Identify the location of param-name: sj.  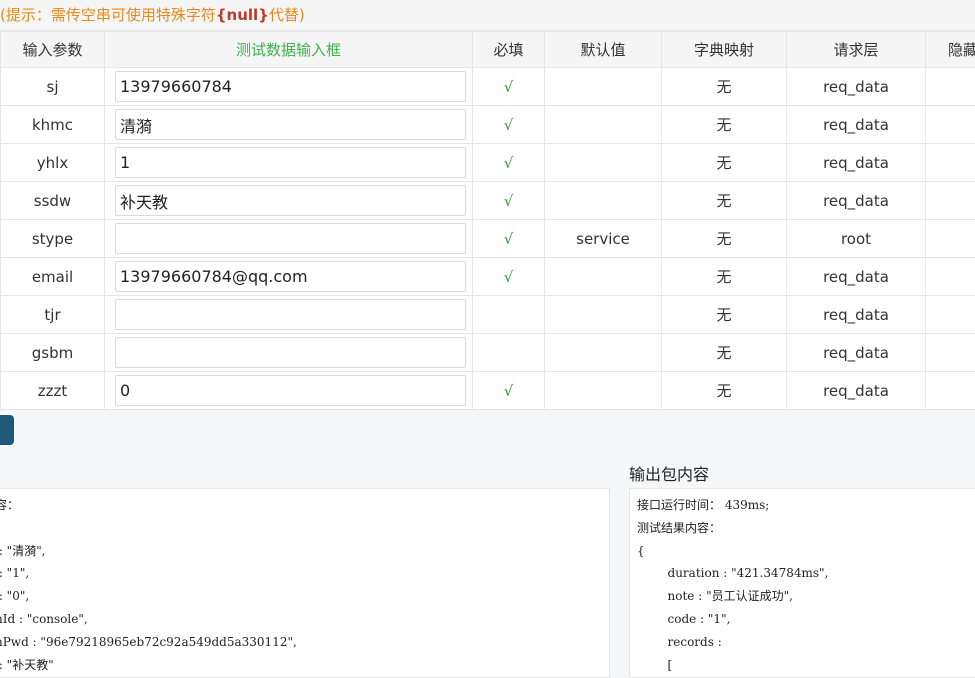
(53, 87).